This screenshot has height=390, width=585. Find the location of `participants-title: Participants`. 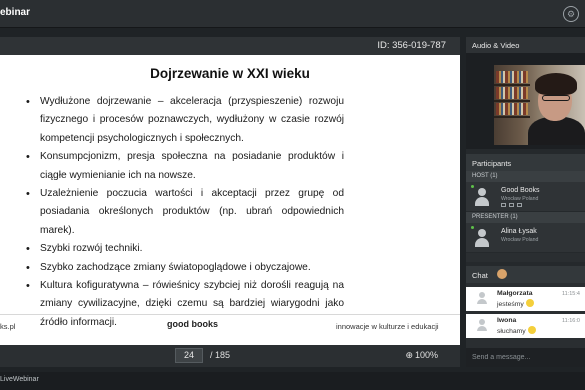

participants-title: Participants is located at coordinates (492, 163).